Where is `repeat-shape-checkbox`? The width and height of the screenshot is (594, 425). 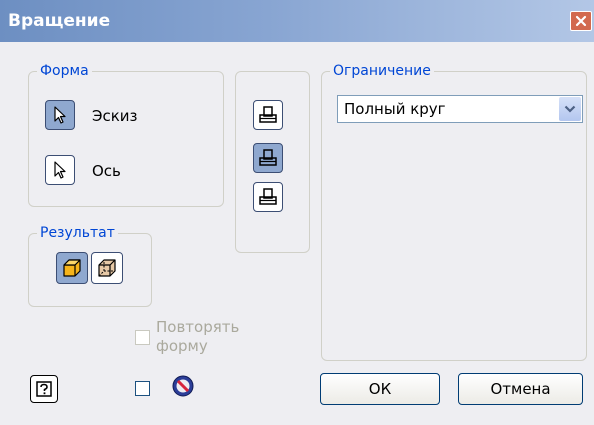 repeat-shape-checkbox is located at coordinates (142, 337).